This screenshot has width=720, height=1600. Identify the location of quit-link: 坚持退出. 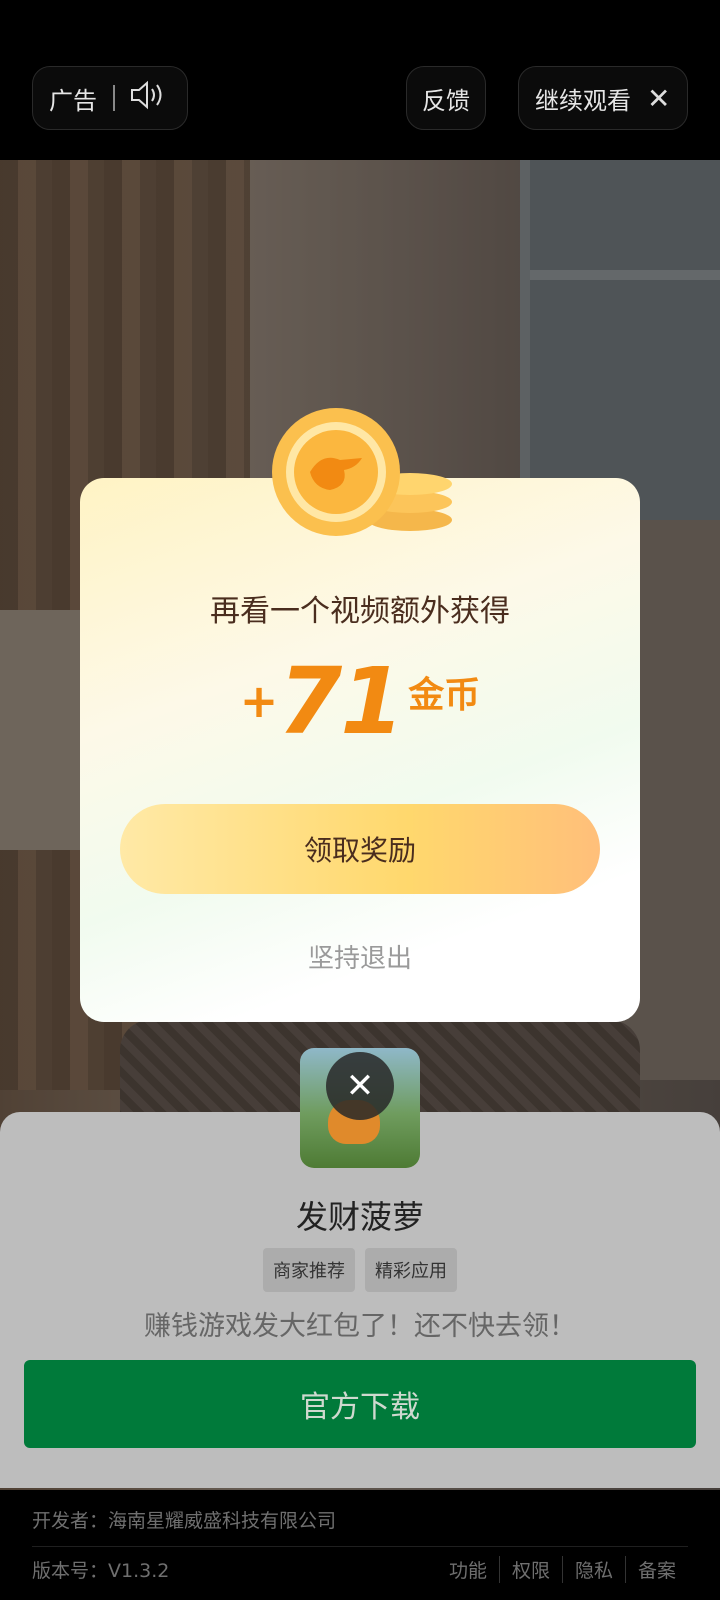
(360, 956).